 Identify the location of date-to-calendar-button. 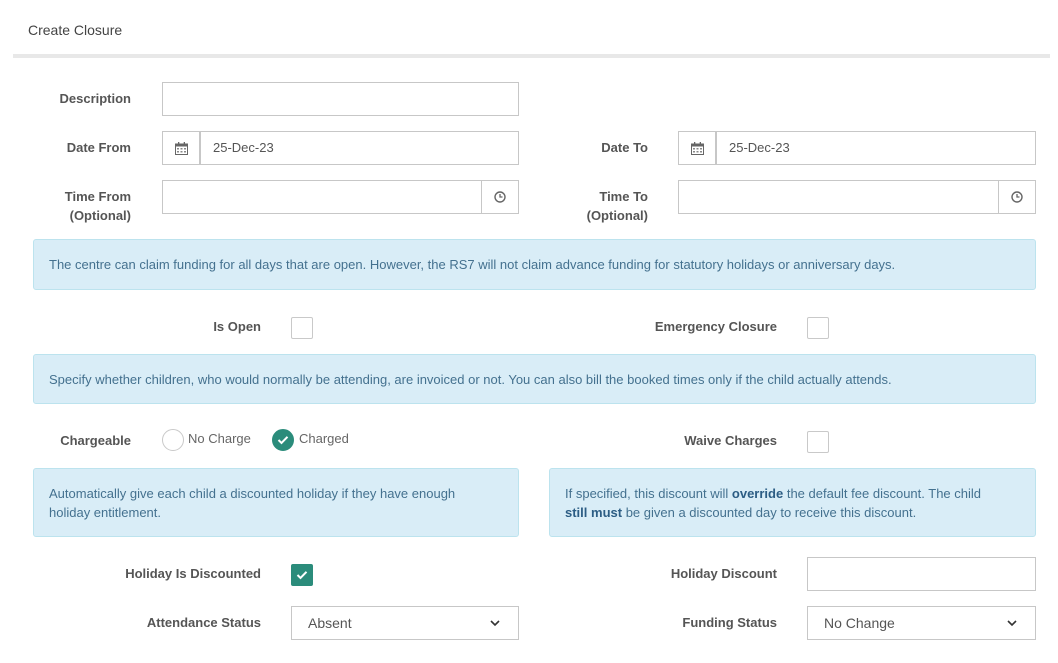
(697, 148).